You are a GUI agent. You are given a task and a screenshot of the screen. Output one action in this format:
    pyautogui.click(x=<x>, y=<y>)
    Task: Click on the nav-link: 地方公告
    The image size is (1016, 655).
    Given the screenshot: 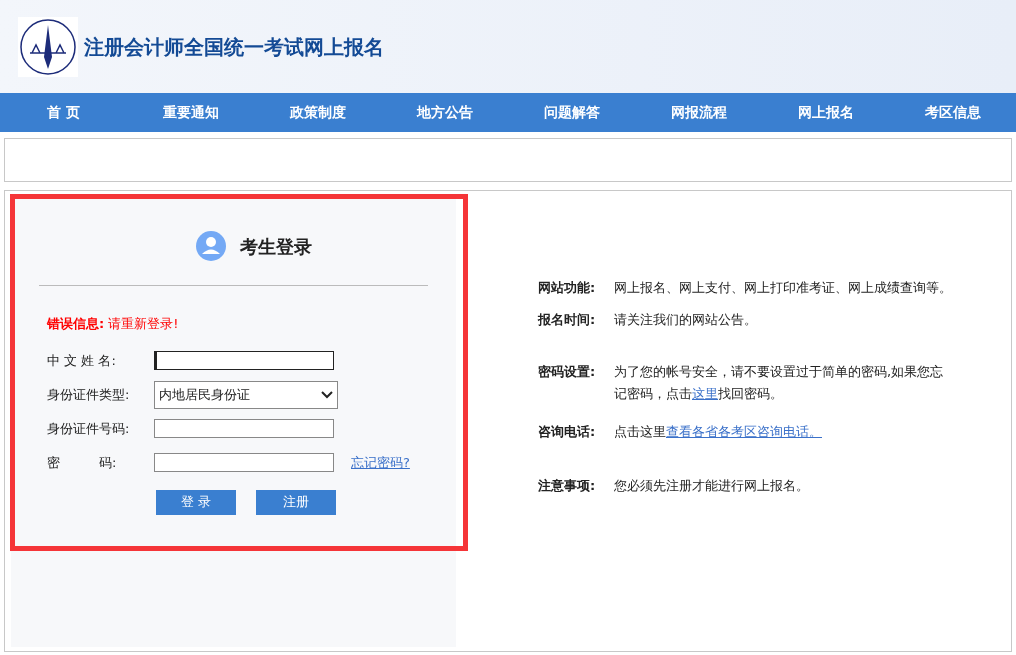 What is the action you would take?
    pyautogui.click(x=444, y=112)
    